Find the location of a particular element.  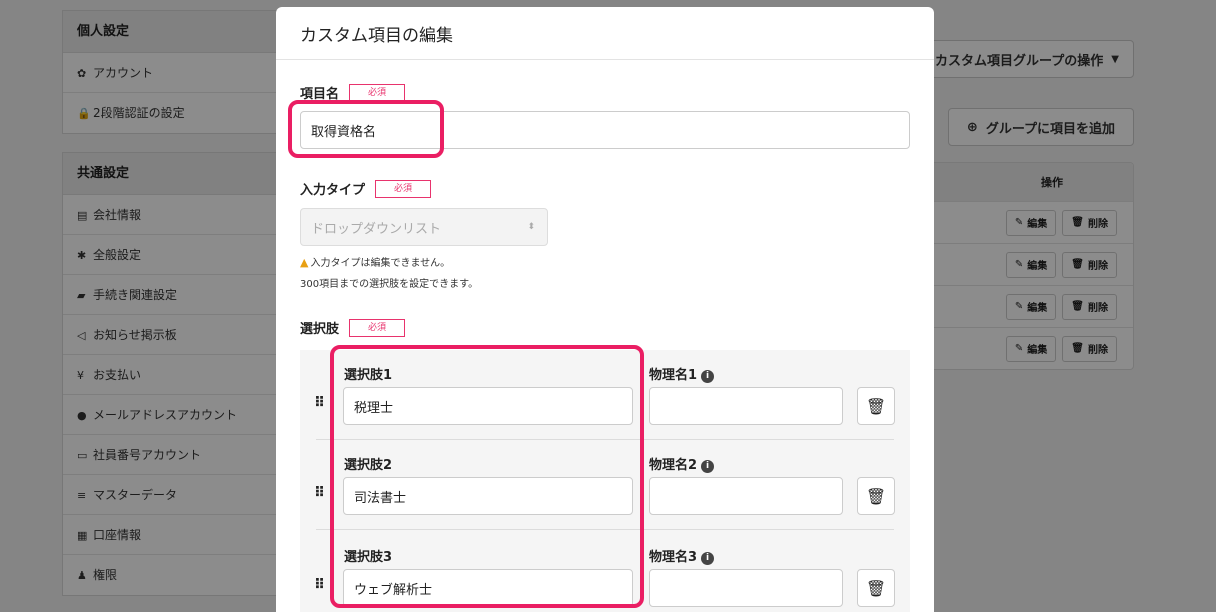

modal-title: カスタム項目の編集 is located at coordinates (605, 33).